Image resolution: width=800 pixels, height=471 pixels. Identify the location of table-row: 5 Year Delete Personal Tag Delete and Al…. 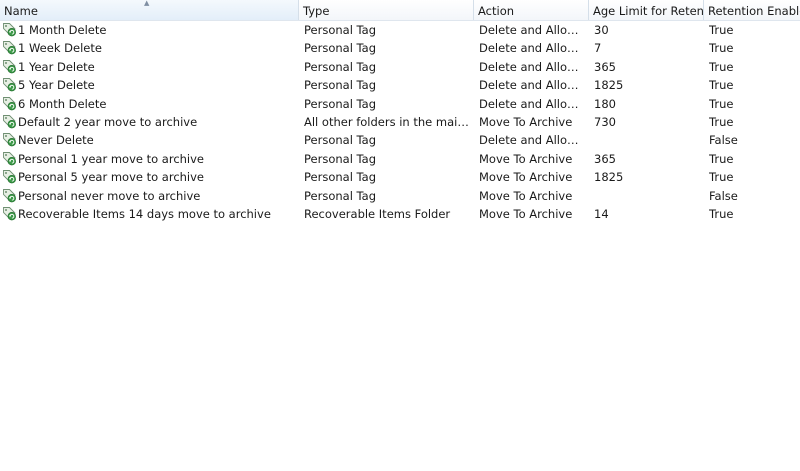
(400, 85).